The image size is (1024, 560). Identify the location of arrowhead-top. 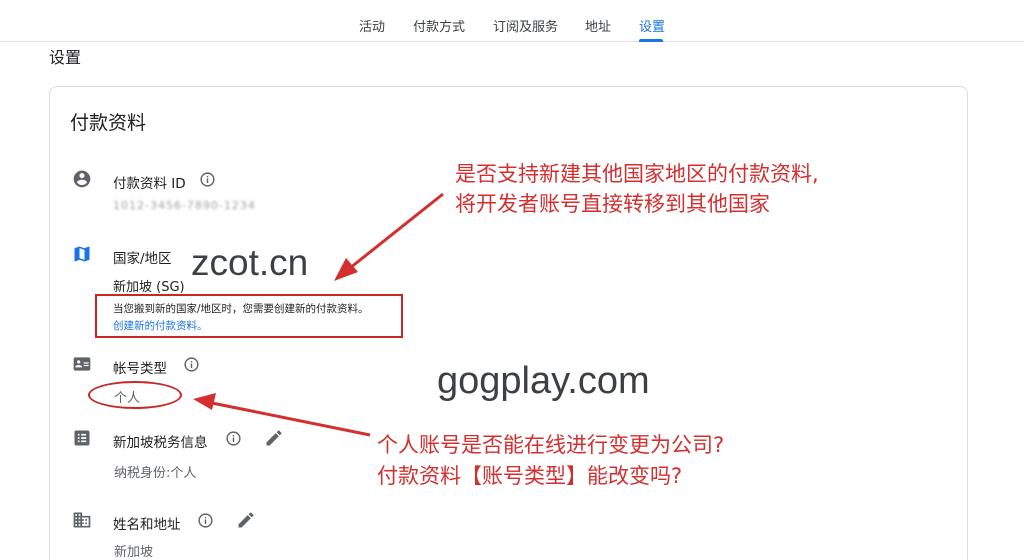
(346, 269).